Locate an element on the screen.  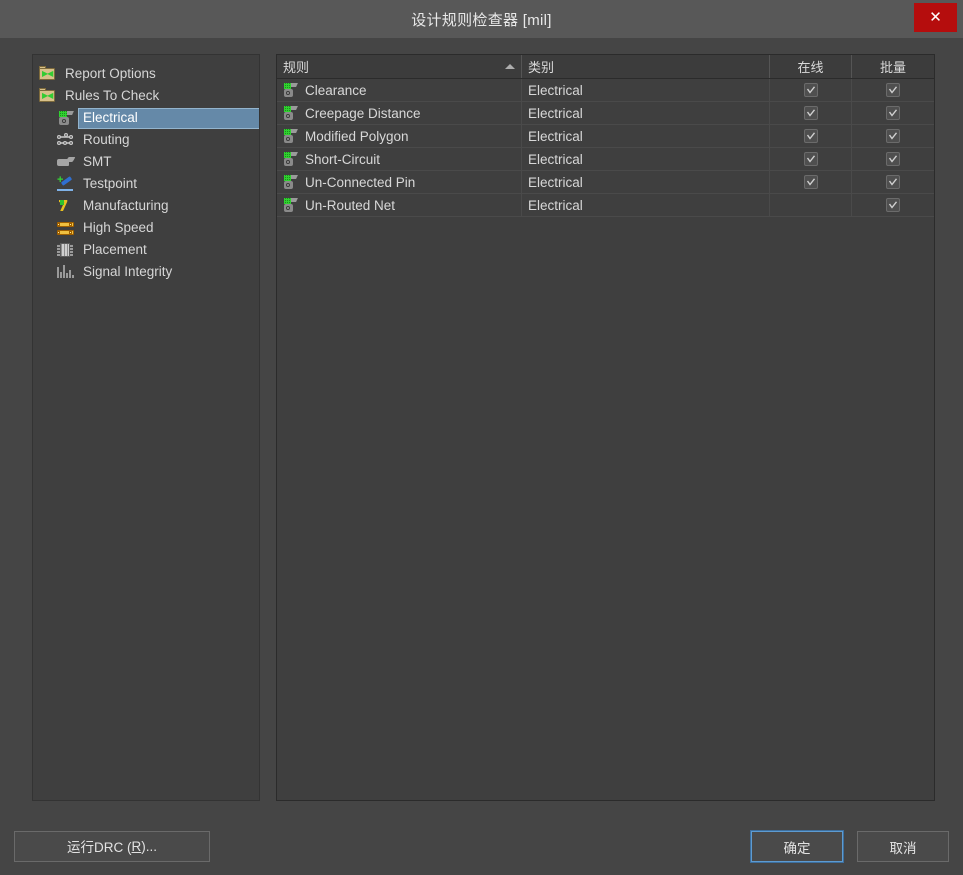
testpoint-icon: + is located at coordinates (65, 183).